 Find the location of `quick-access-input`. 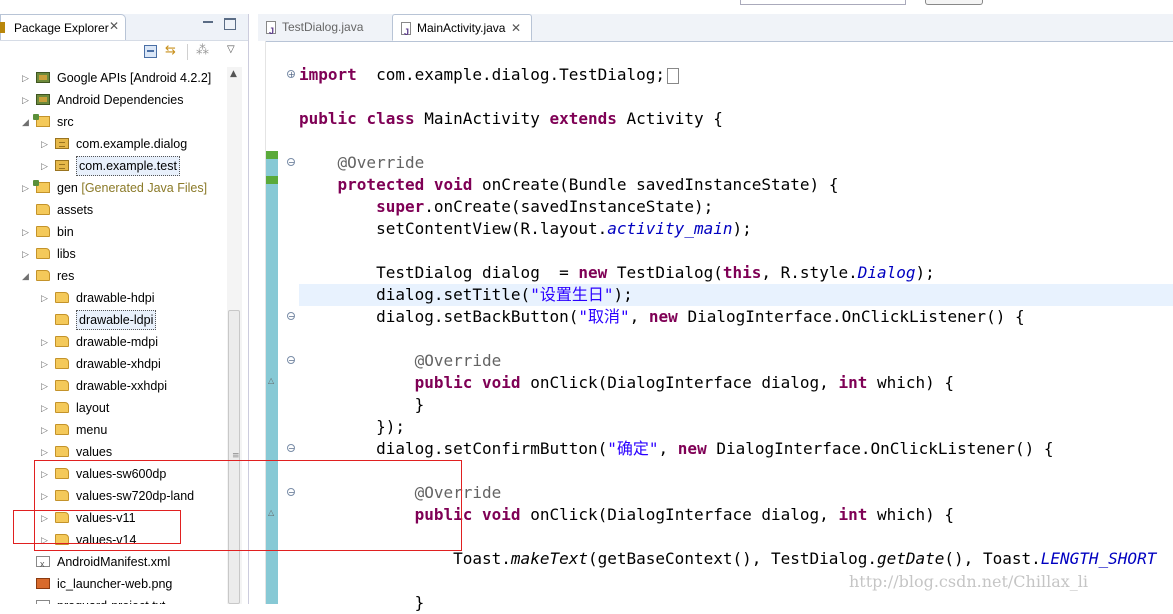

quick-access-input is located at coordinates (823, 2).